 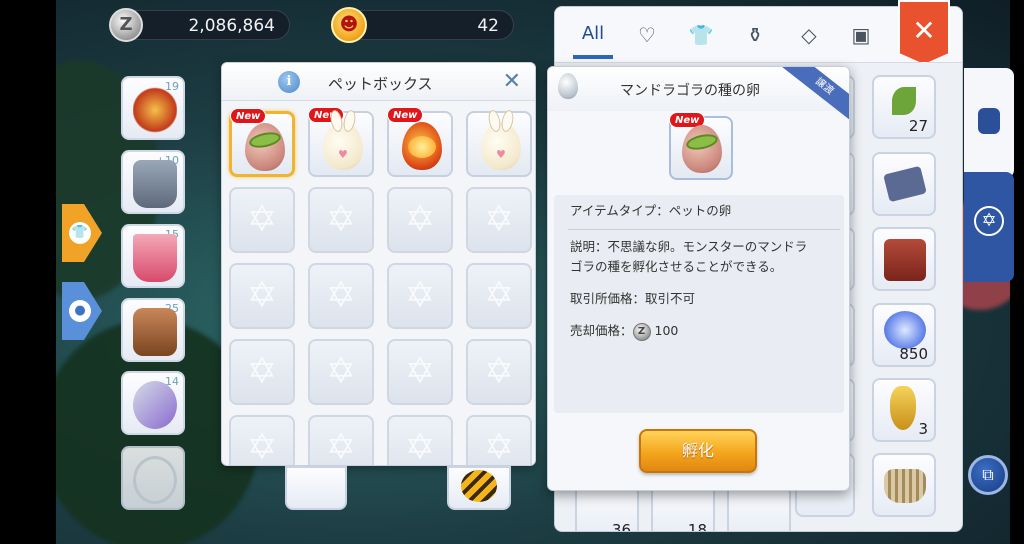 I want to click on zeny-amount: 2,086,864, so click(x=231, y=26).